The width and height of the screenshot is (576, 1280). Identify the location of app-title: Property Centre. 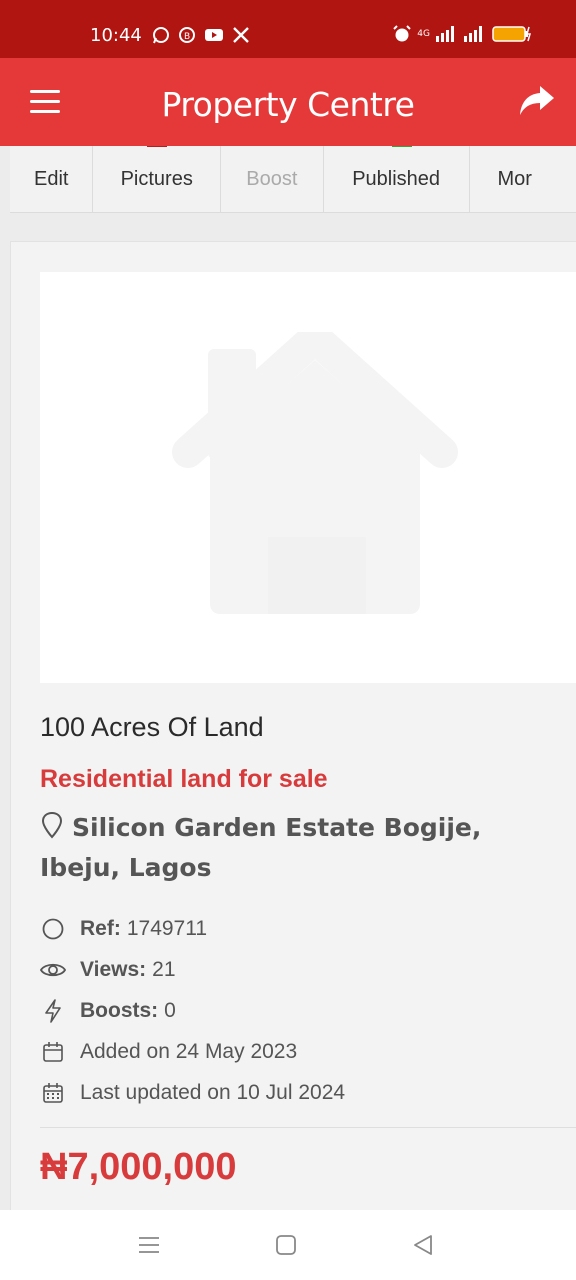
(288, 104).